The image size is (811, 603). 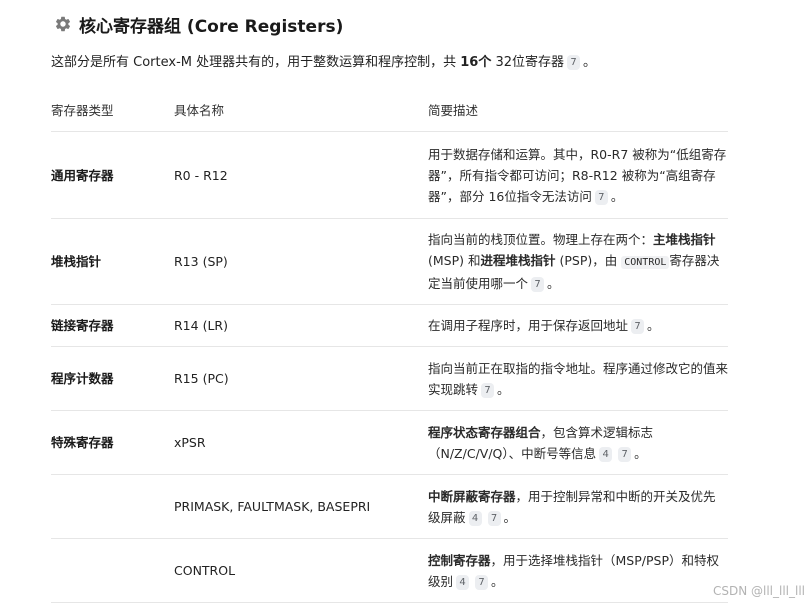 I want to click on register-count: 16个, so click(x=476, y=62).